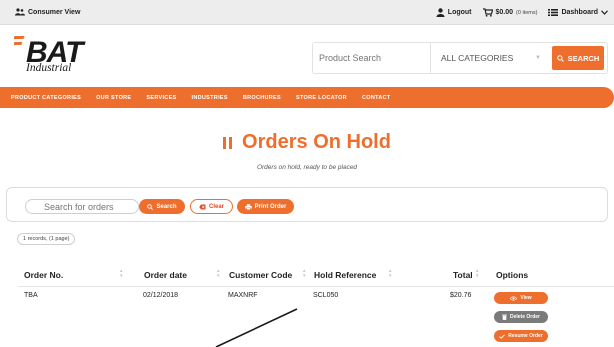 The height and width of the screenshot is (347, 614). What do you see at coordinates (270, 206) in the screenshot?
I see `print-order-button-label: Print Order` at bounding box center [270, 206].